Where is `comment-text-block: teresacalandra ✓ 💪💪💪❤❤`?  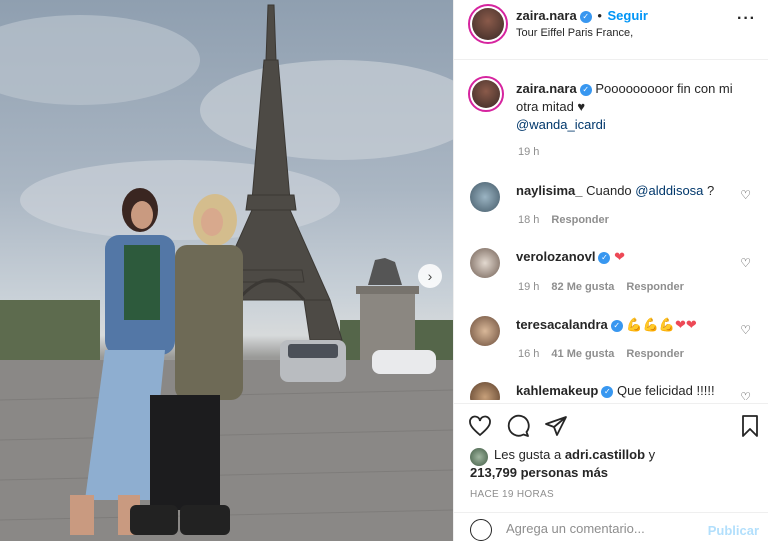 comment-text-block: teresacalandra ✓ 💪💪💪❤❤ is located at coordinates (631, 325).